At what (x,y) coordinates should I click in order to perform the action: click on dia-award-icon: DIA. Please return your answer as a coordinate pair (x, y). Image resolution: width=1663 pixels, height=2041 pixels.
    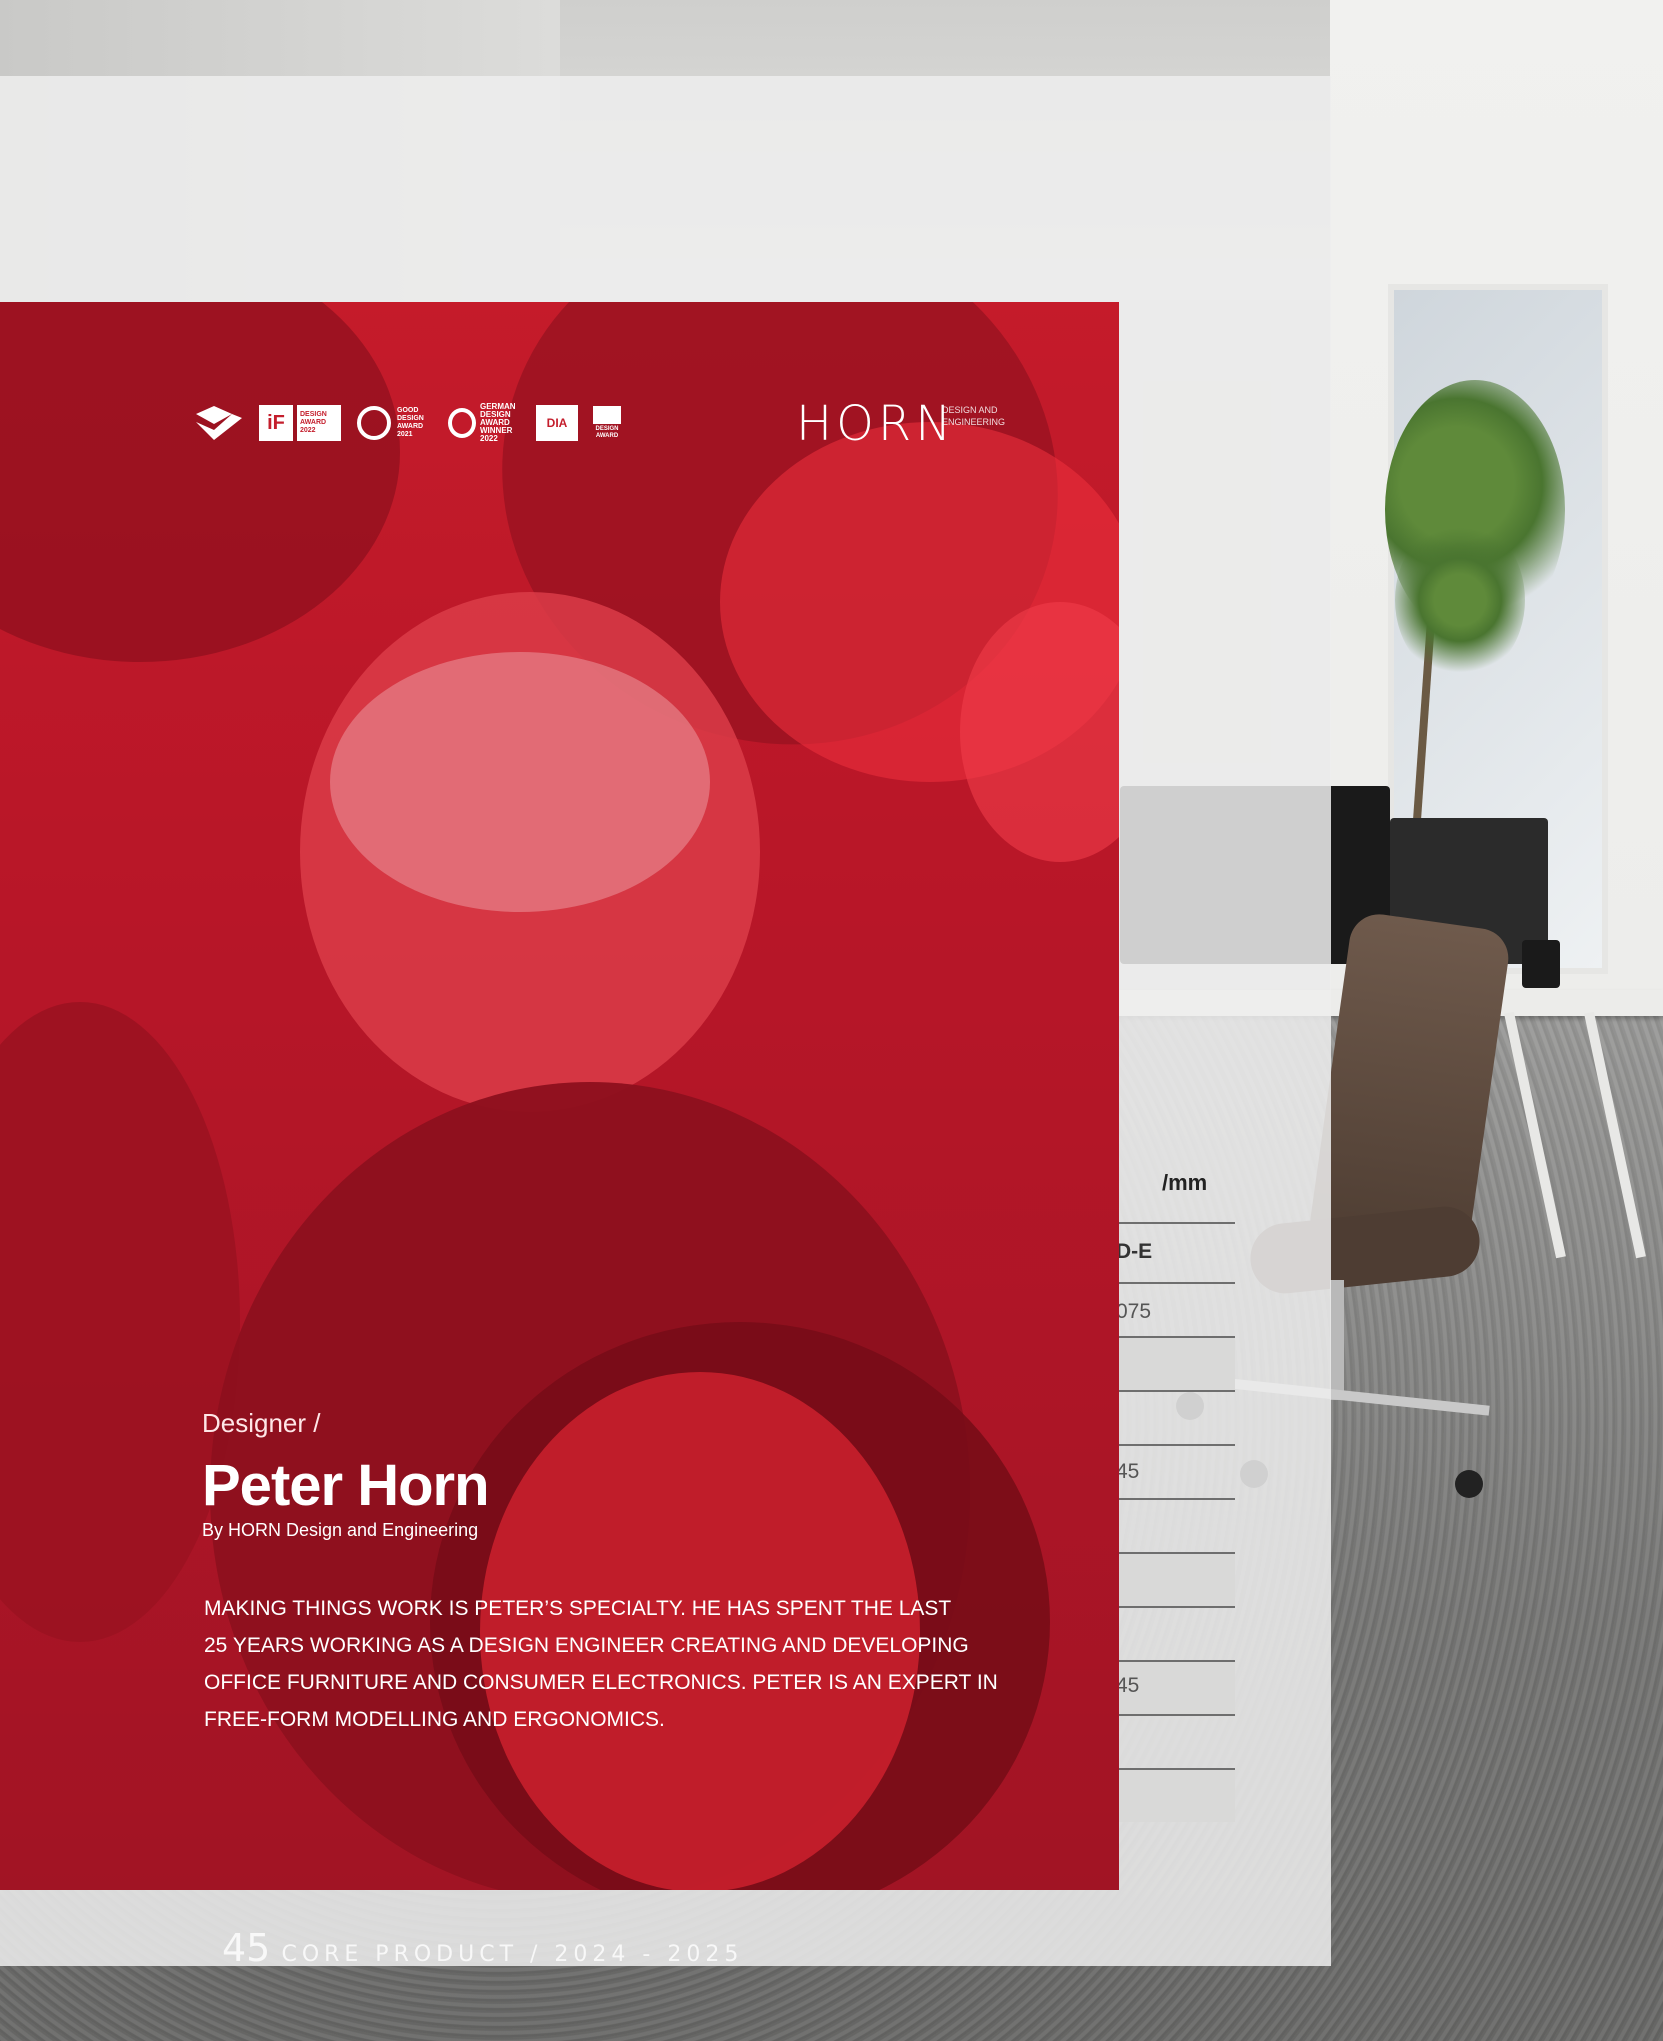
    Looking at the image, I should click on (557, 423).